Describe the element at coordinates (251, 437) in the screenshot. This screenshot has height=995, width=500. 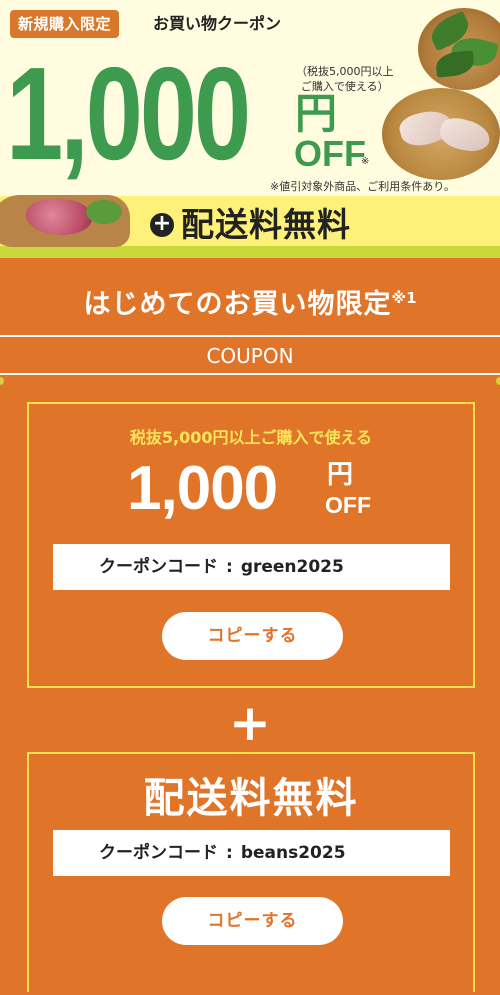
I see `coupon-condition: 税抜5,000円以上ご購入で使える` at that location.